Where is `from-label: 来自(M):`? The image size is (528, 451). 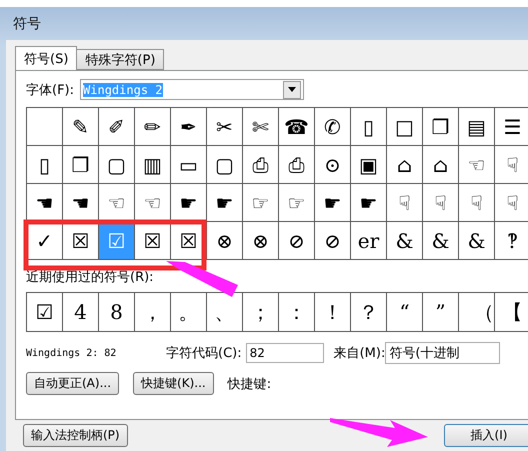 from-label: 来自(M): is located at coordinates (360, 353).